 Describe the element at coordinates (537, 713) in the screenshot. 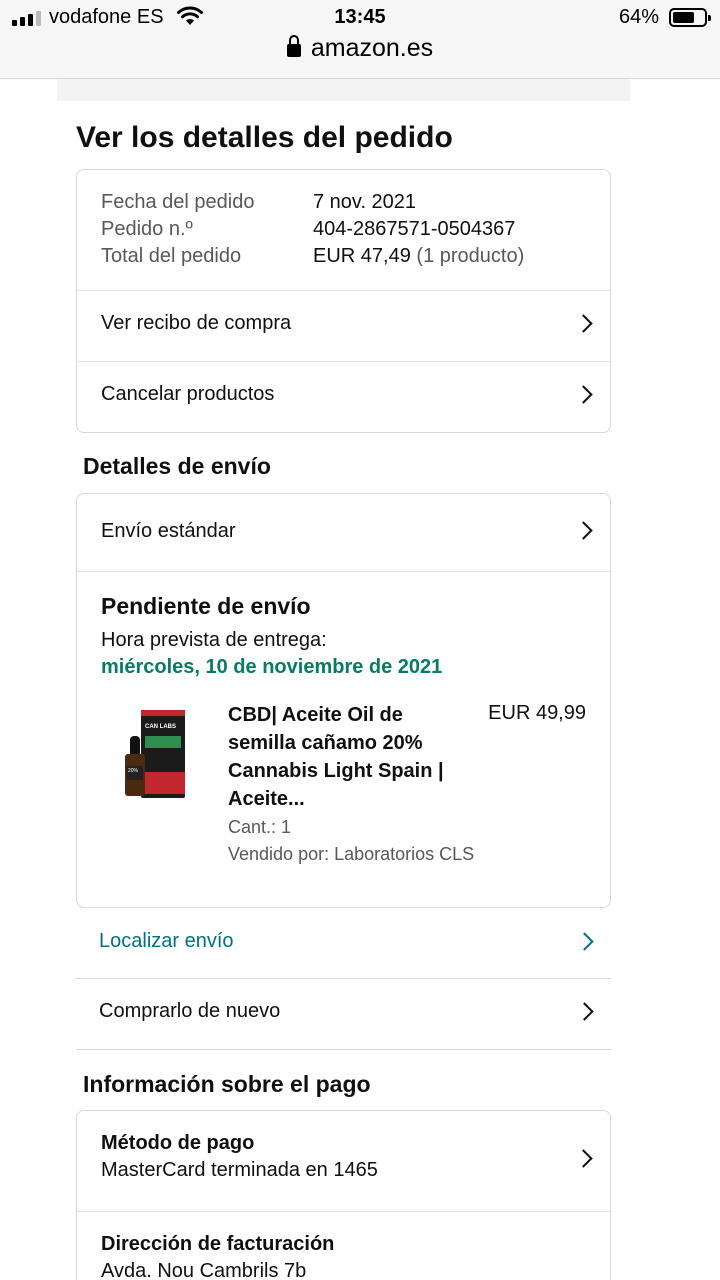

I see `product-price: EUR 49,99` at that location.